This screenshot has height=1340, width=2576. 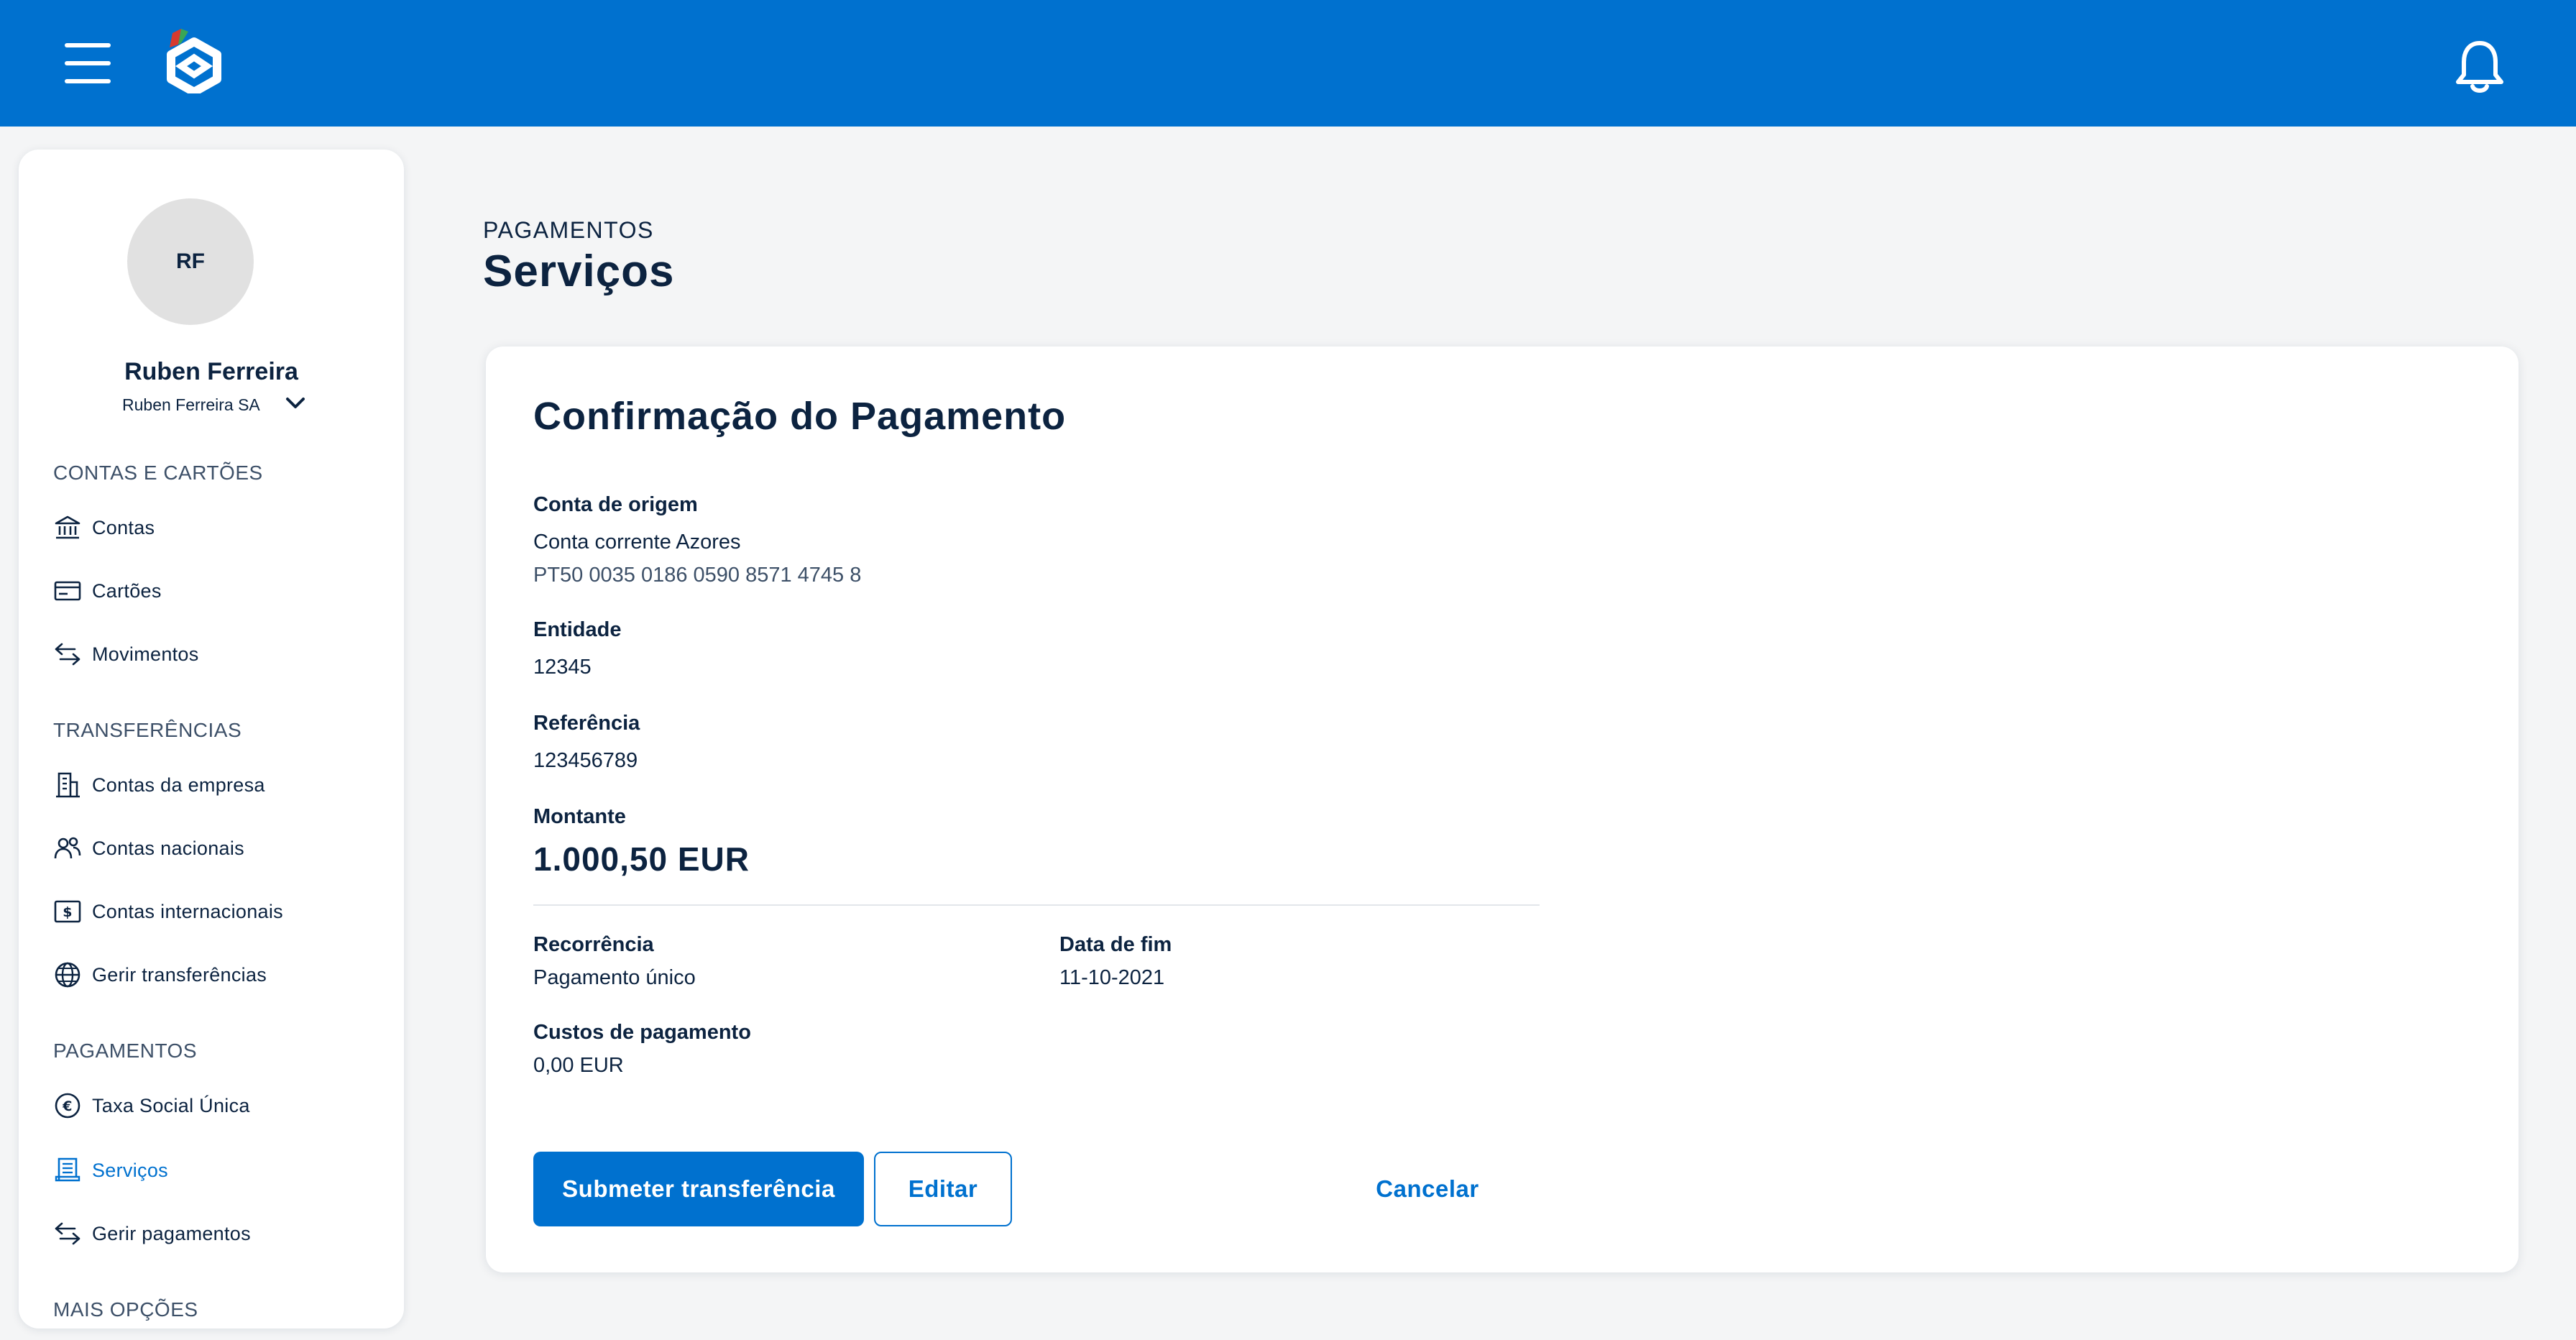 I want to click on edit-button: Editar, so click(x=943, y=1189).